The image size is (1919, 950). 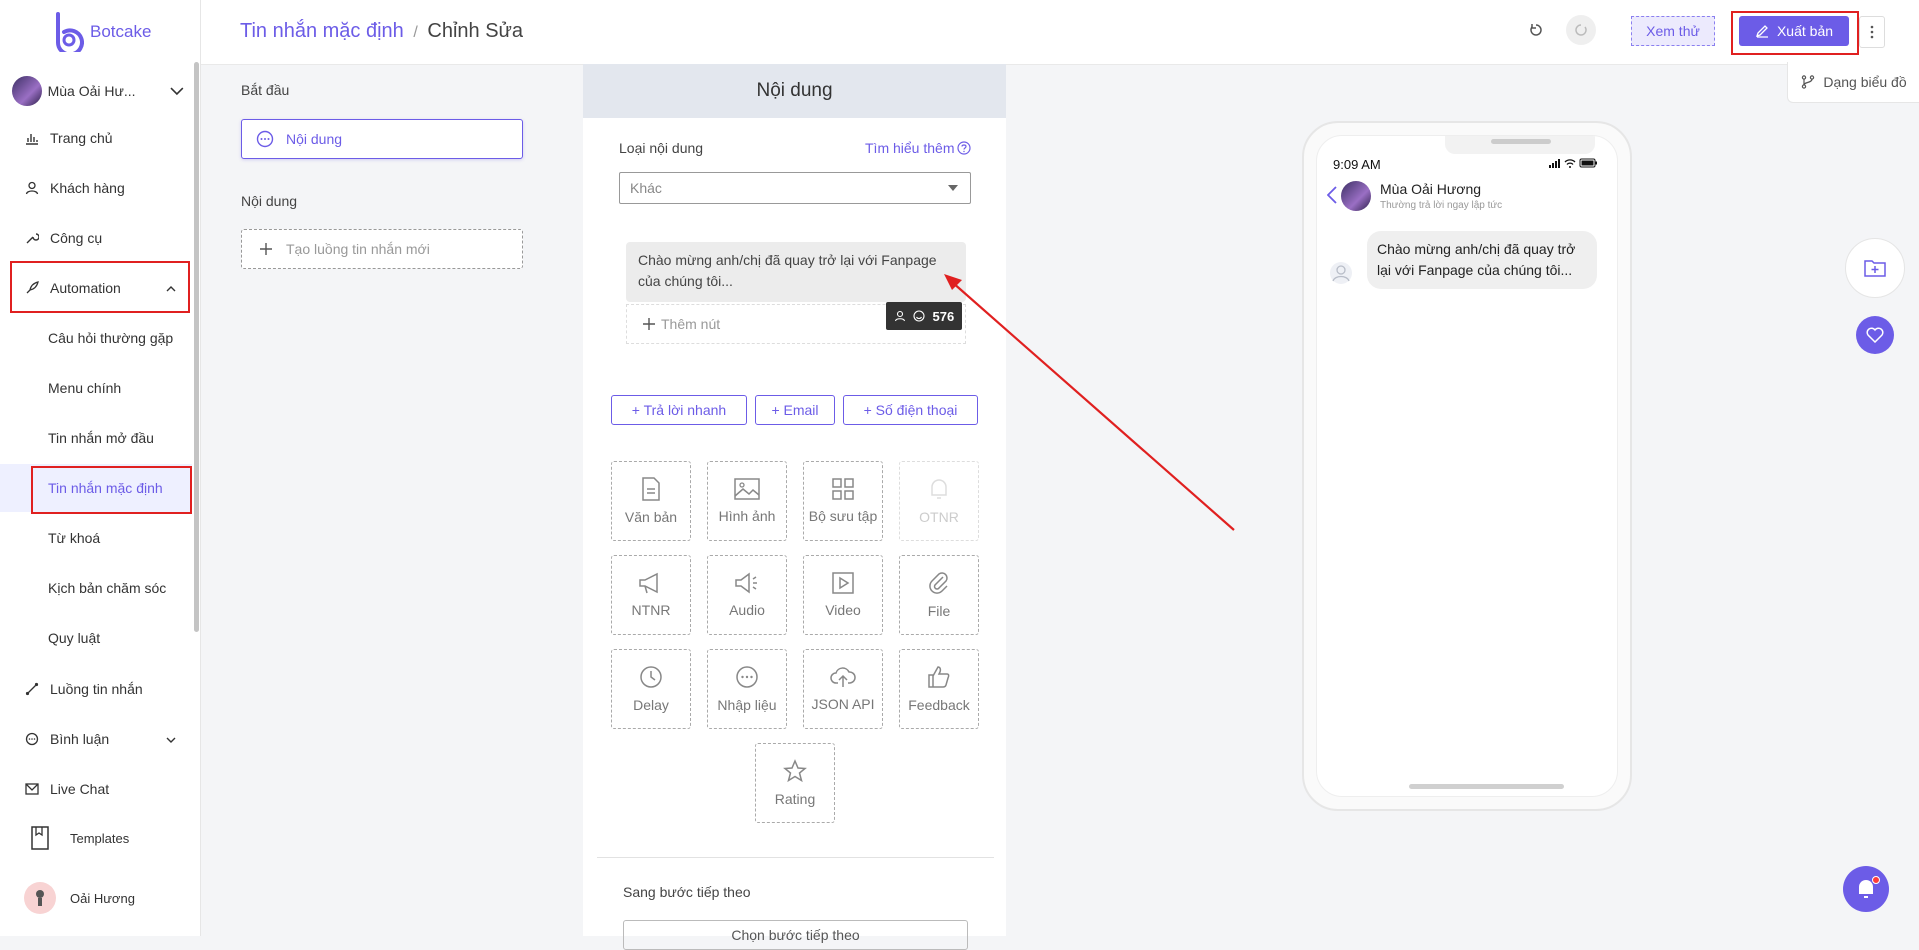 What do you see at coordinates (843, 583) in the screenshot?
I see `play-icon` at bounding box center [843, 583].